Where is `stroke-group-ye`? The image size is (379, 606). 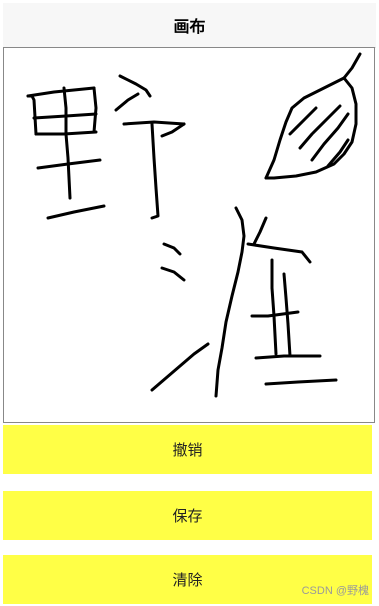
stroke-group-ye is located at coordinates (106, 147).